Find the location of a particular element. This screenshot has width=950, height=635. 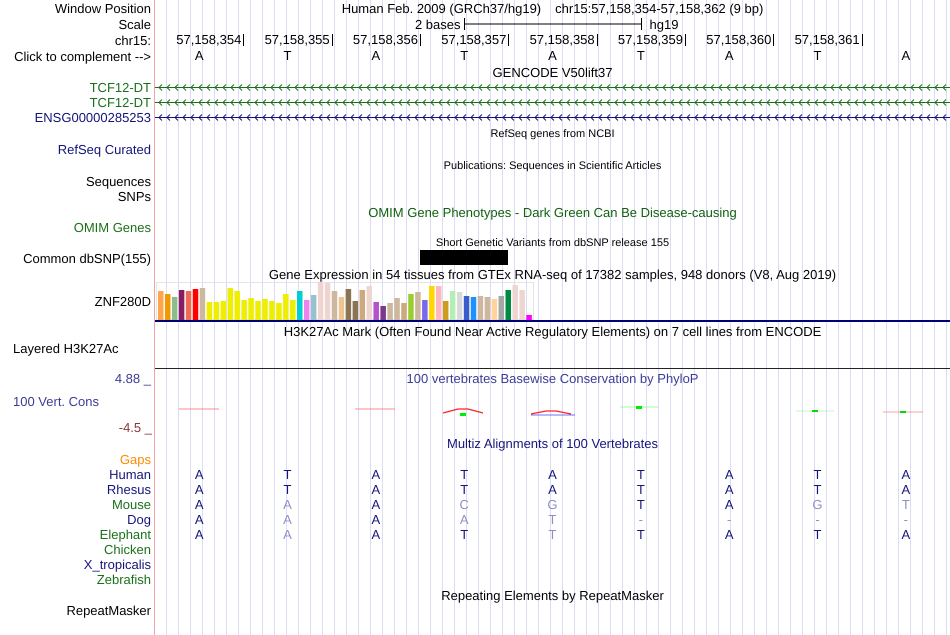

position-range: chr15:57,158,354-57,158,362 (9 bp) is located at coordinates (659, 8).